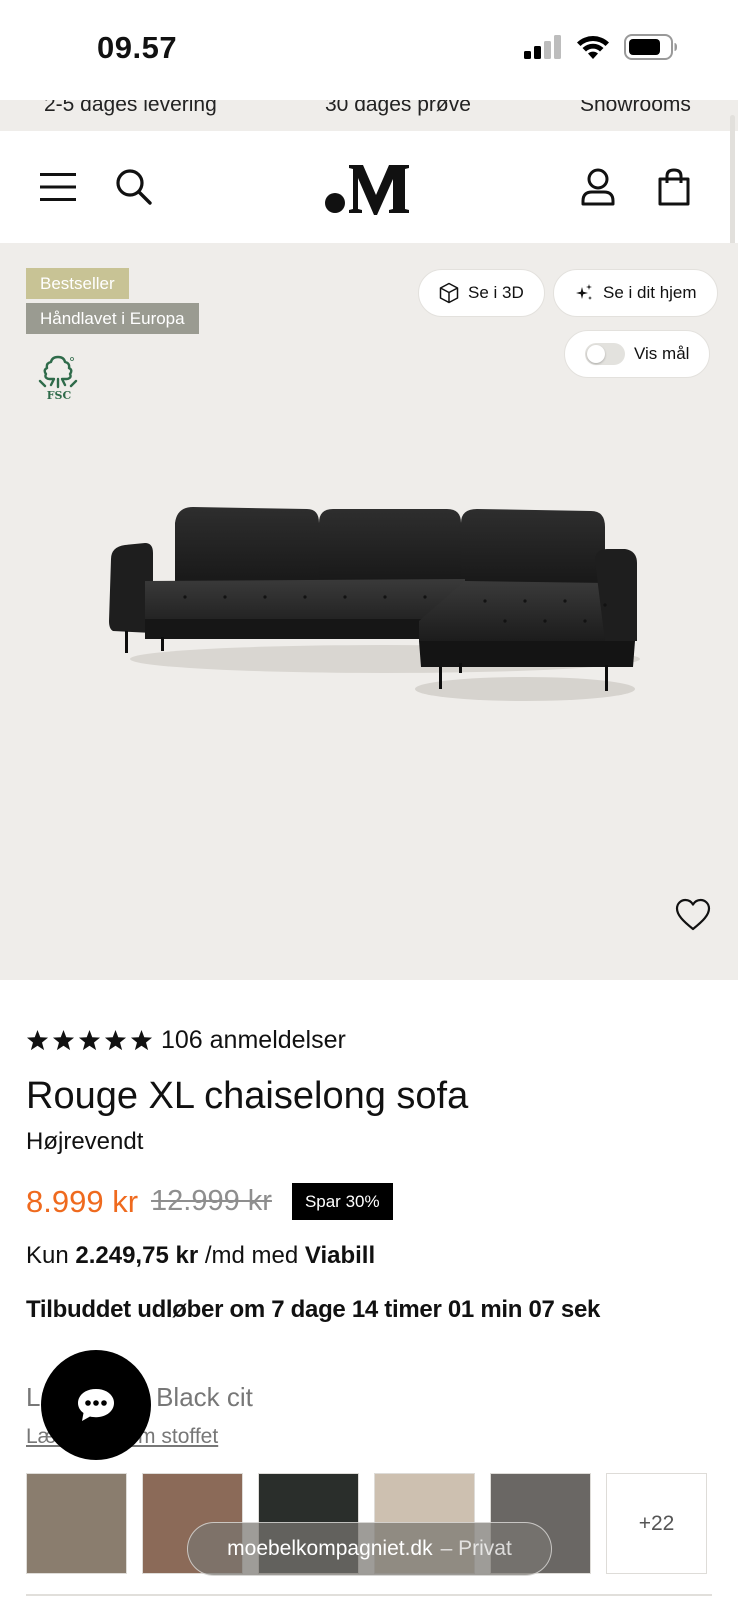  I want to click on discount-badge: Spar 30%, so click(342, 1201).